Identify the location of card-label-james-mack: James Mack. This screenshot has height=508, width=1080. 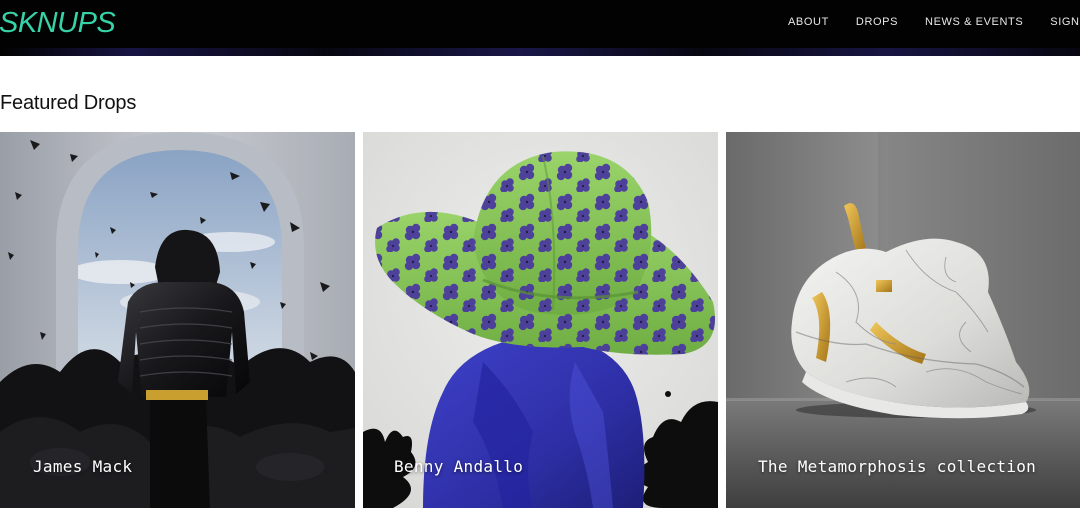
(83, 466).